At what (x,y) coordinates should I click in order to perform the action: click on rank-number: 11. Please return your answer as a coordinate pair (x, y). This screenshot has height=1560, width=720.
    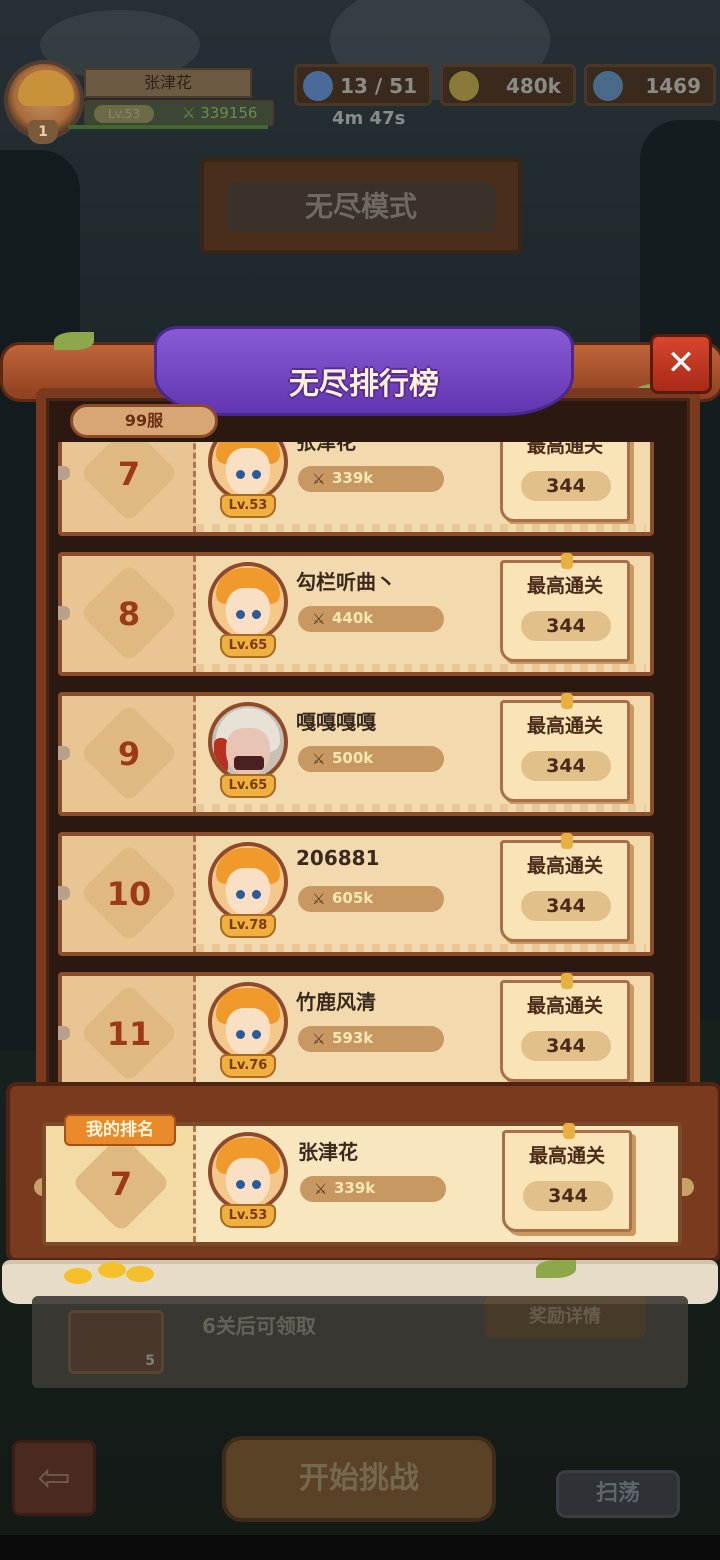
    Looking at the image, I should click on (129, 1034).